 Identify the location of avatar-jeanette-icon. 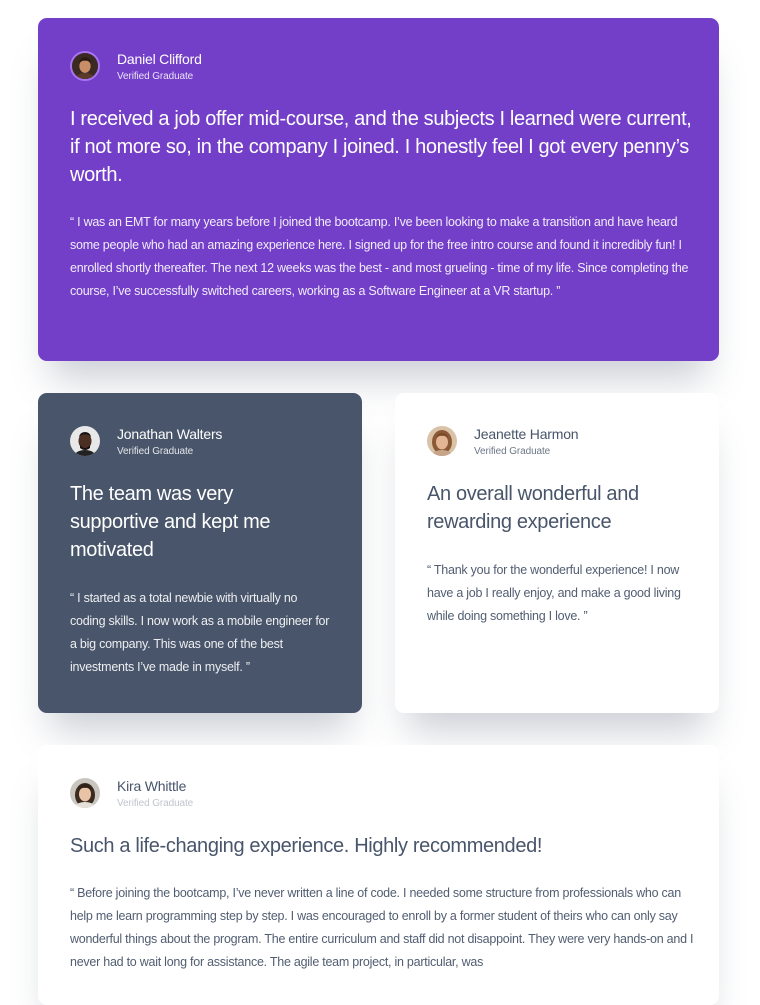
(442, 441).